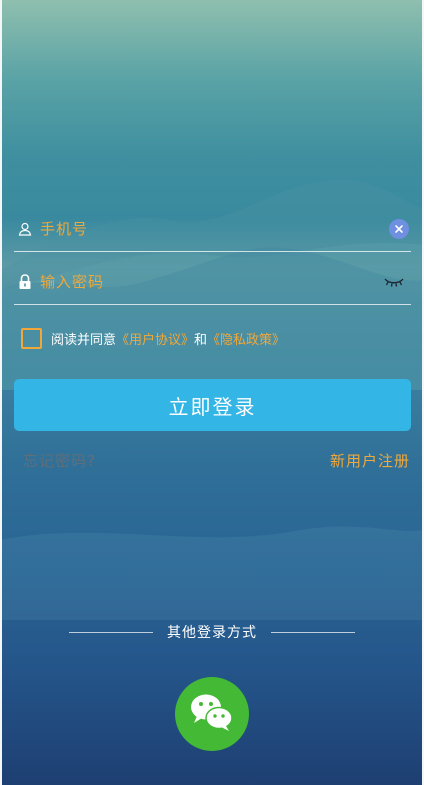 The image size is (424, 785). I want to click on other-login-label: 其他登录方式, so click(212, 633).